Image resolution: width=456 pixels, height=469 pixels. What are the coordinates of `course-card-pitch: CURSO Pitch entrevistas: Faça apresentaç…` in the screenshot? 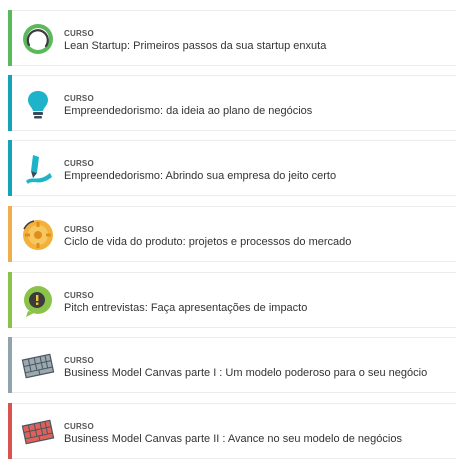 It's located at (232, 300).